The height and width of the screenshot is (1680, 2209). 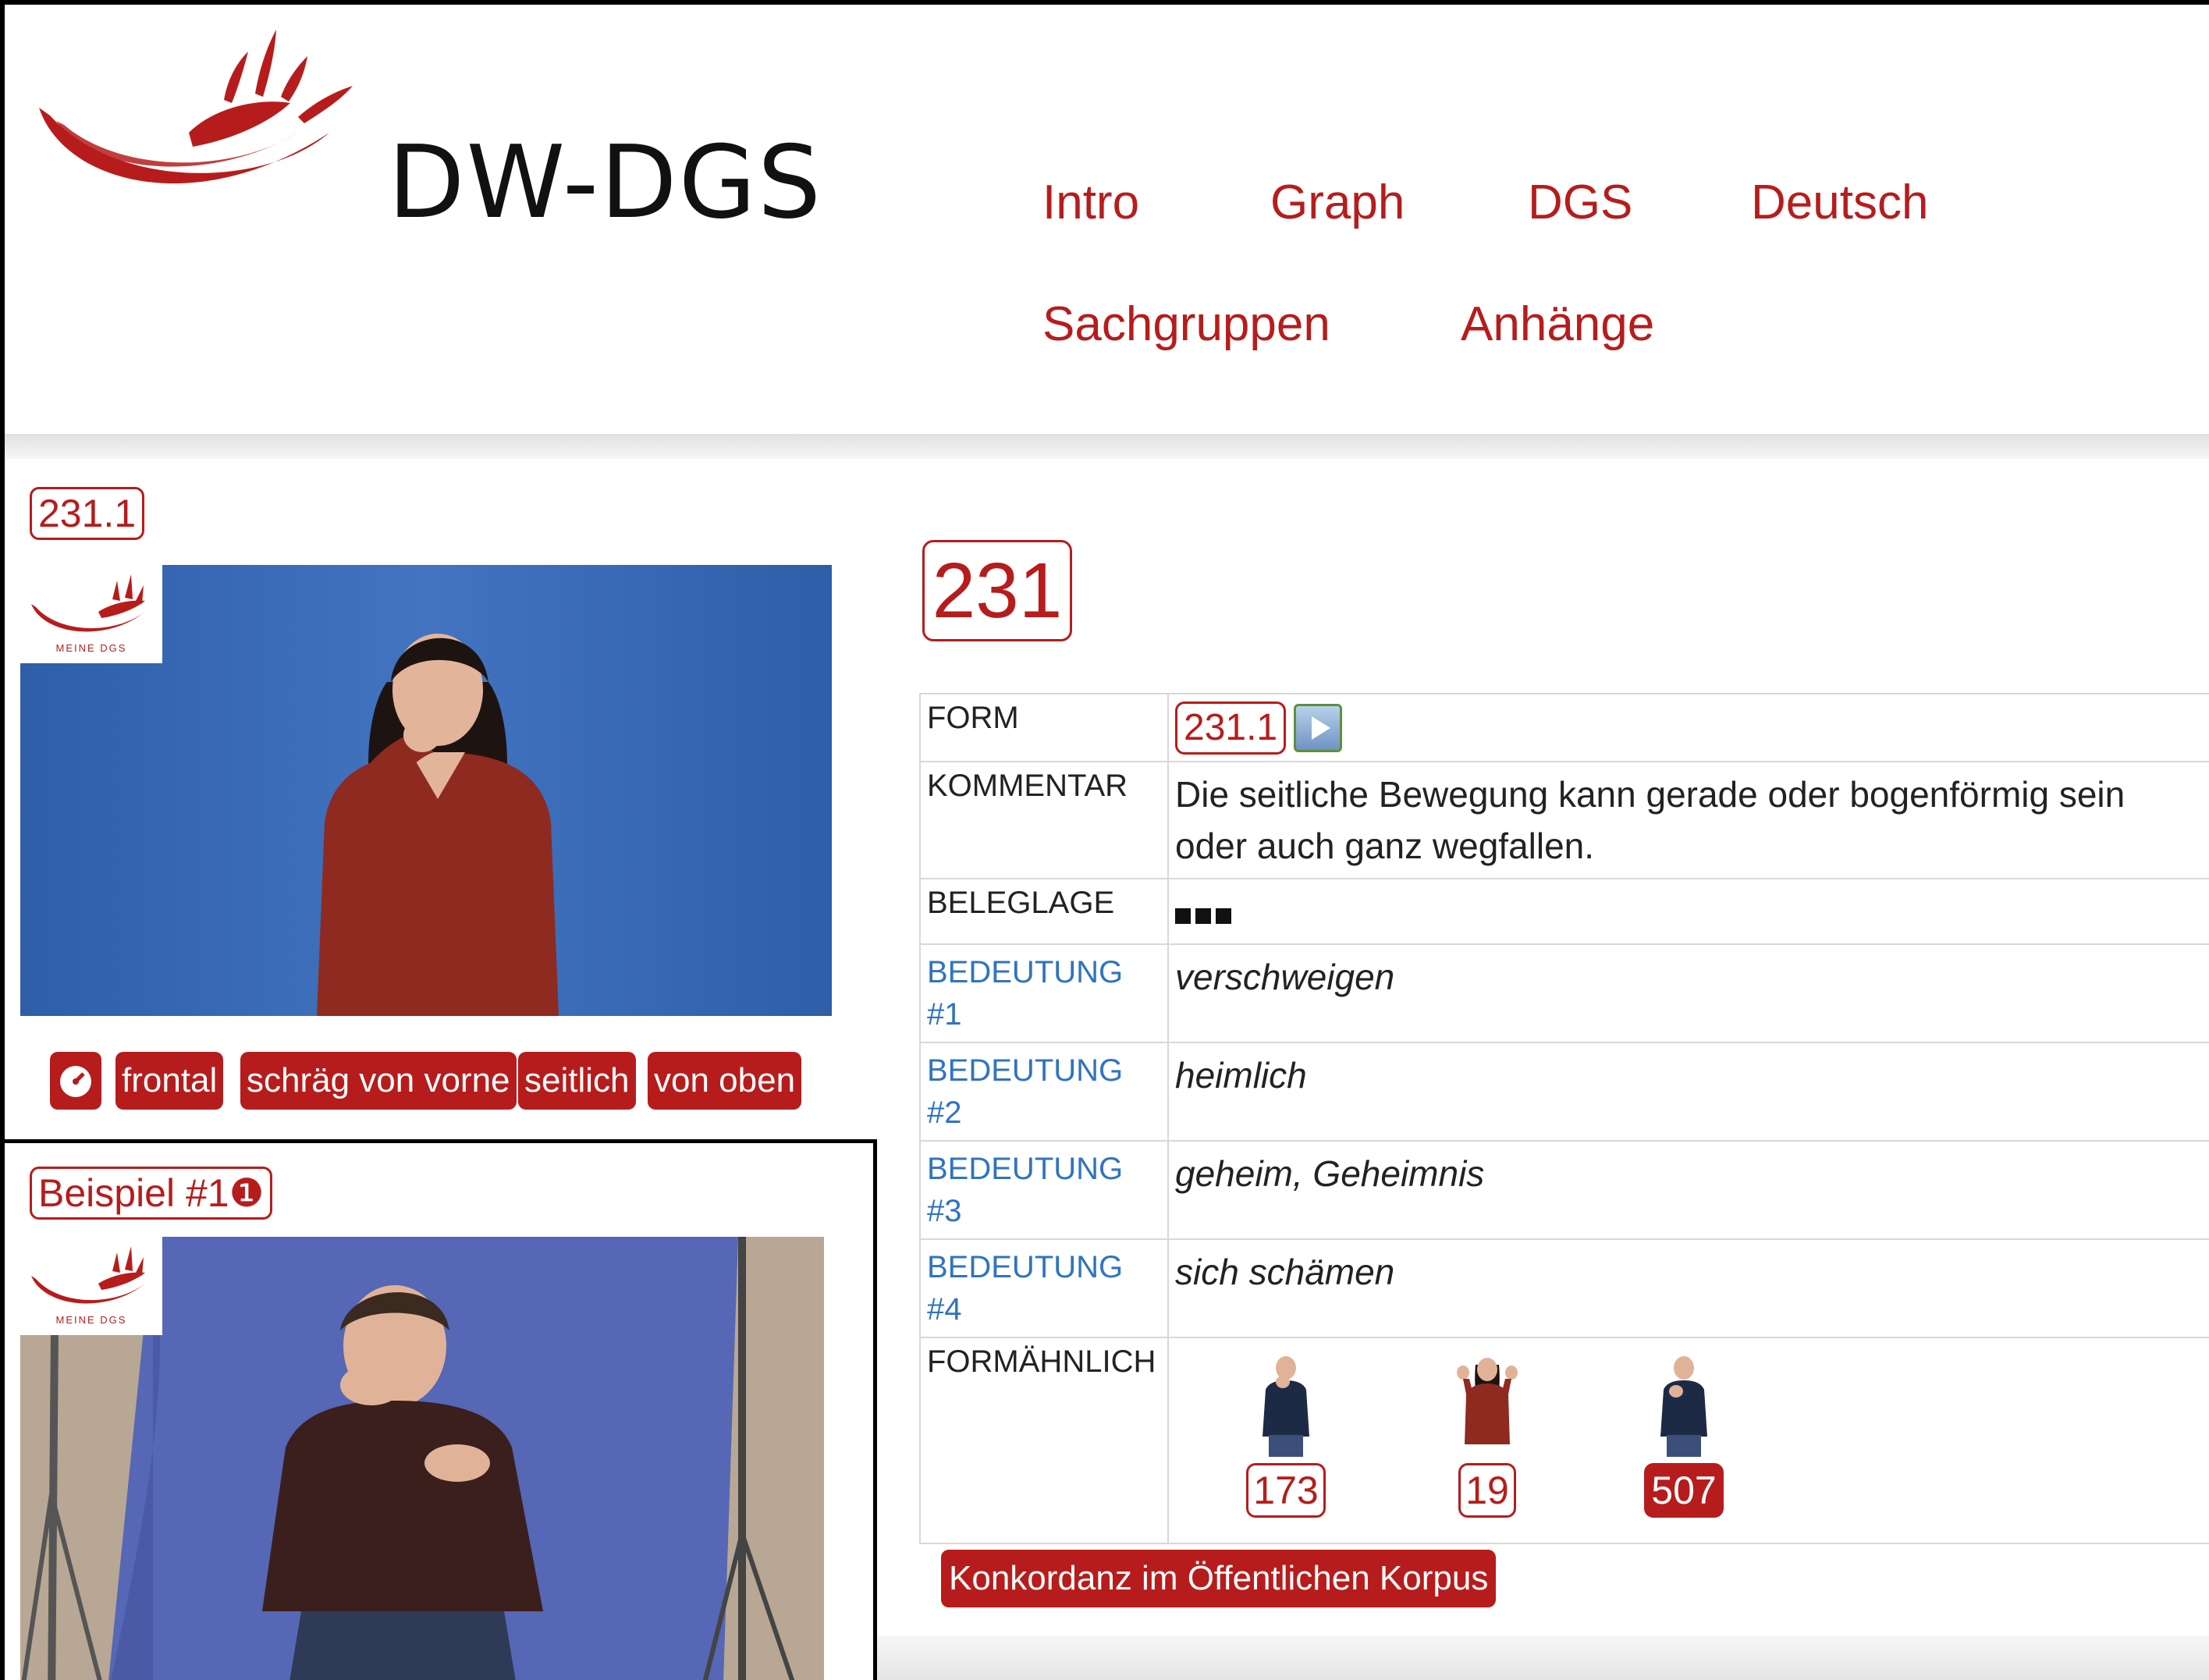 I want to click on bedeutung-2-value: heimlich, so click(x=1688, y=1091).